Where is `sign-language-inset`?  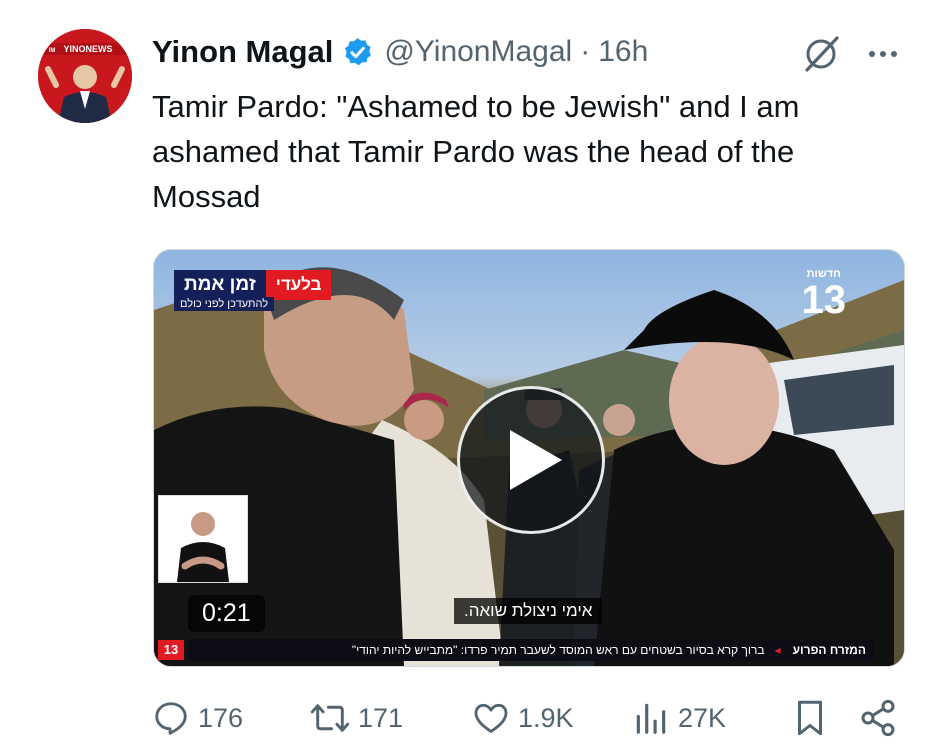
sign-language-inset is located at coordinates (203, 539).